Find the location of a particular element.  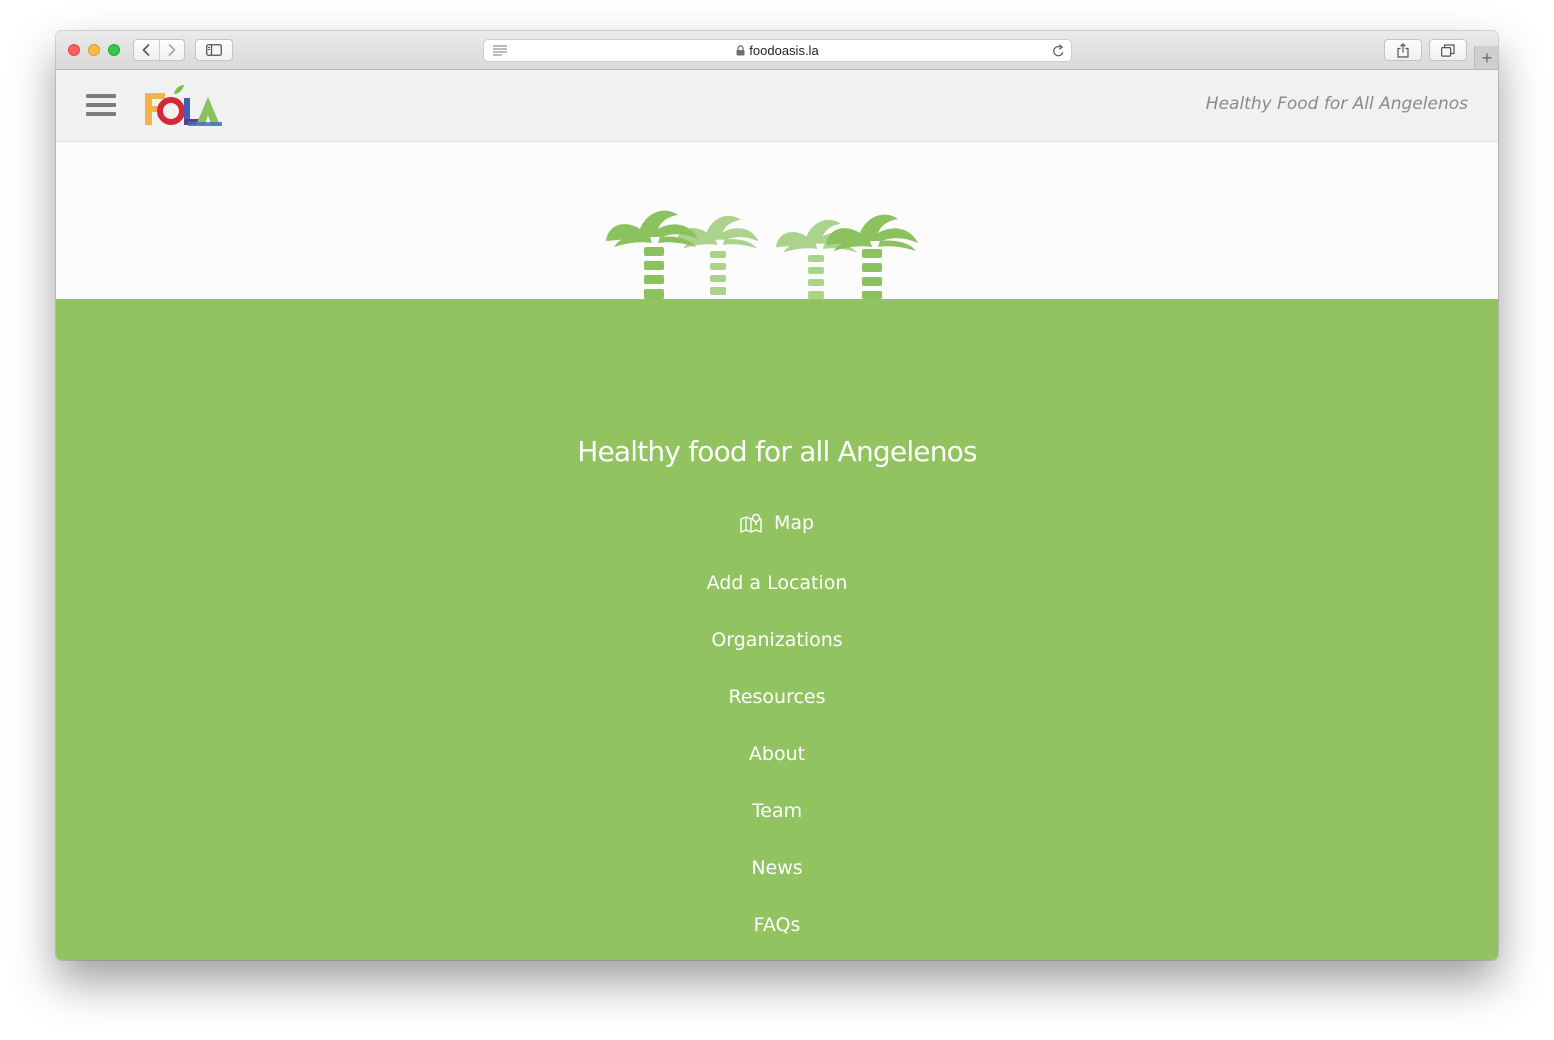

menu-item-team: Team is located at coordinates (777, 811).